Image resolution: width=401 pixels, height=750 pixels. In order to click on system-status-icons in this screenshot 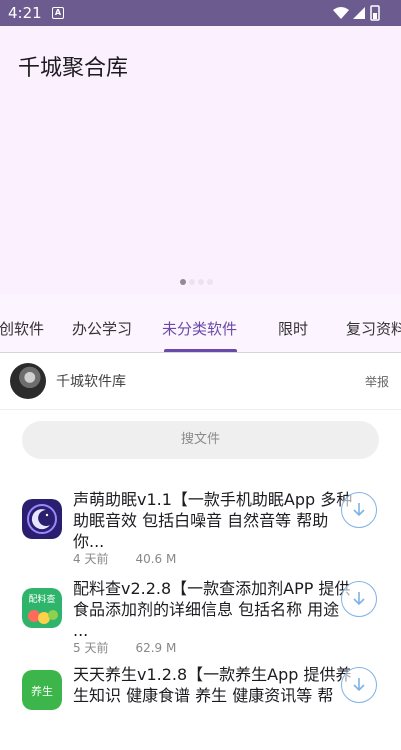, I will do `click(356, 13)`.